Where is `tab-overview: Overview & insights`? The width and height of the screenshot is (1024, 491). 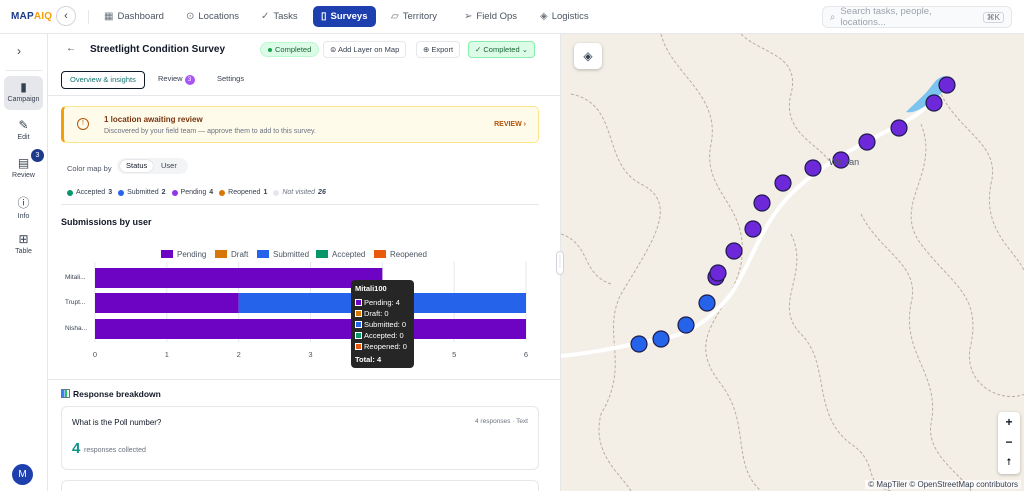
tab-overview: Overview & insights is located at coordinates (103, 80).